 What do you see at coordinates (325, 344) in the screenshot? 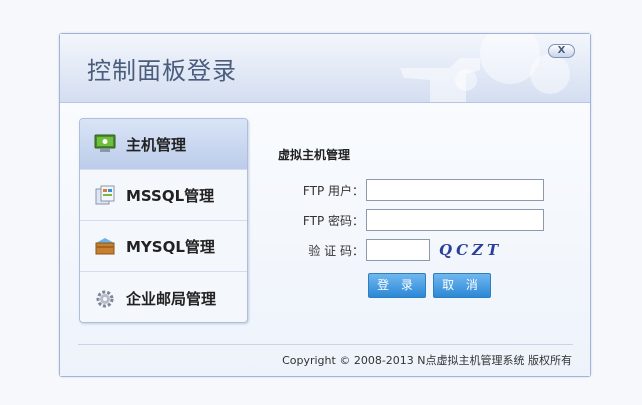
I see `footer-divider` at bounding box center [325, 344].